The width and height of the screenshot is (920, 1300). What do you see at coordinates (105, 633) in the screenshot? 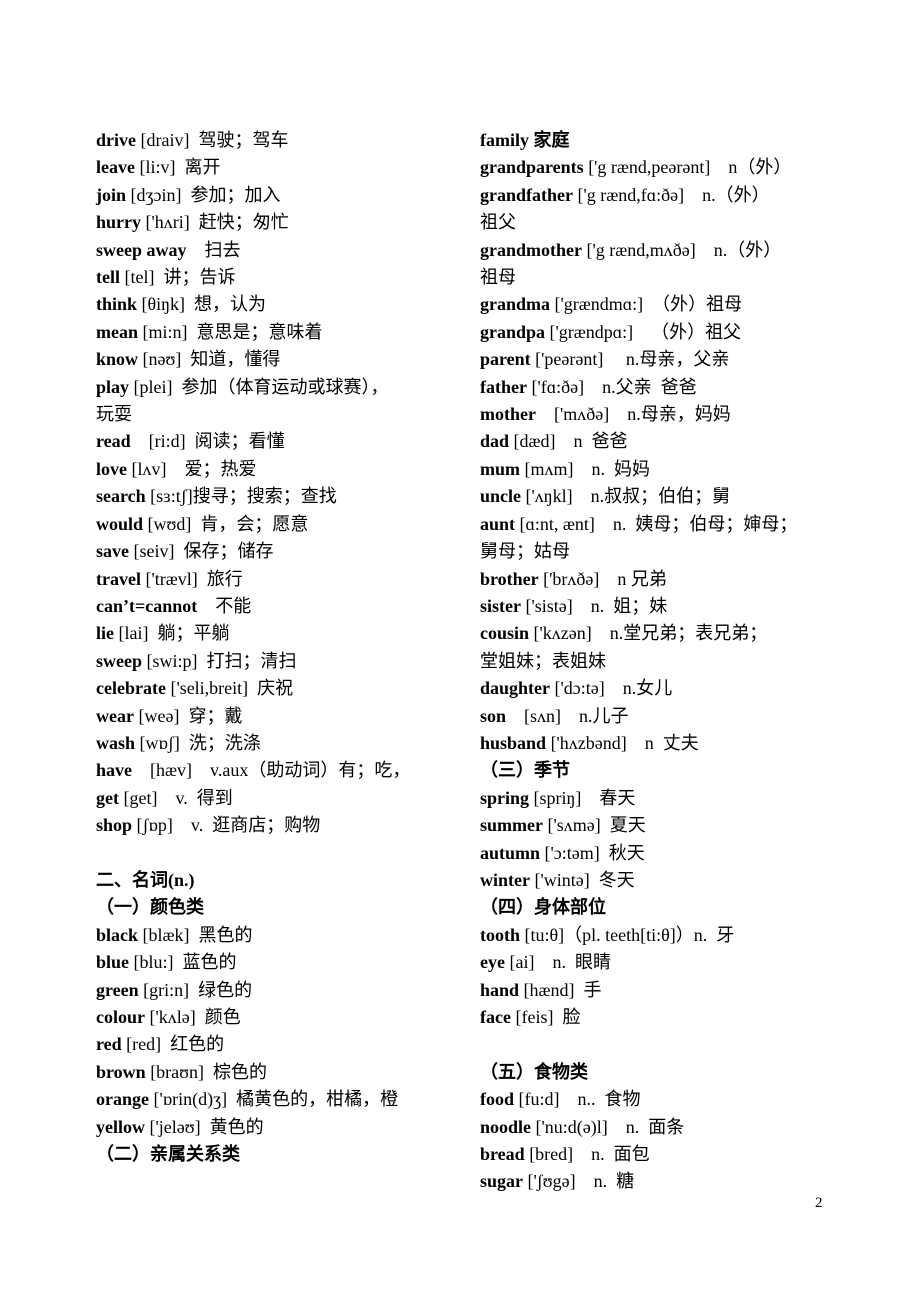
I see `vocab-word: lie` at bounding box center [105, 633].